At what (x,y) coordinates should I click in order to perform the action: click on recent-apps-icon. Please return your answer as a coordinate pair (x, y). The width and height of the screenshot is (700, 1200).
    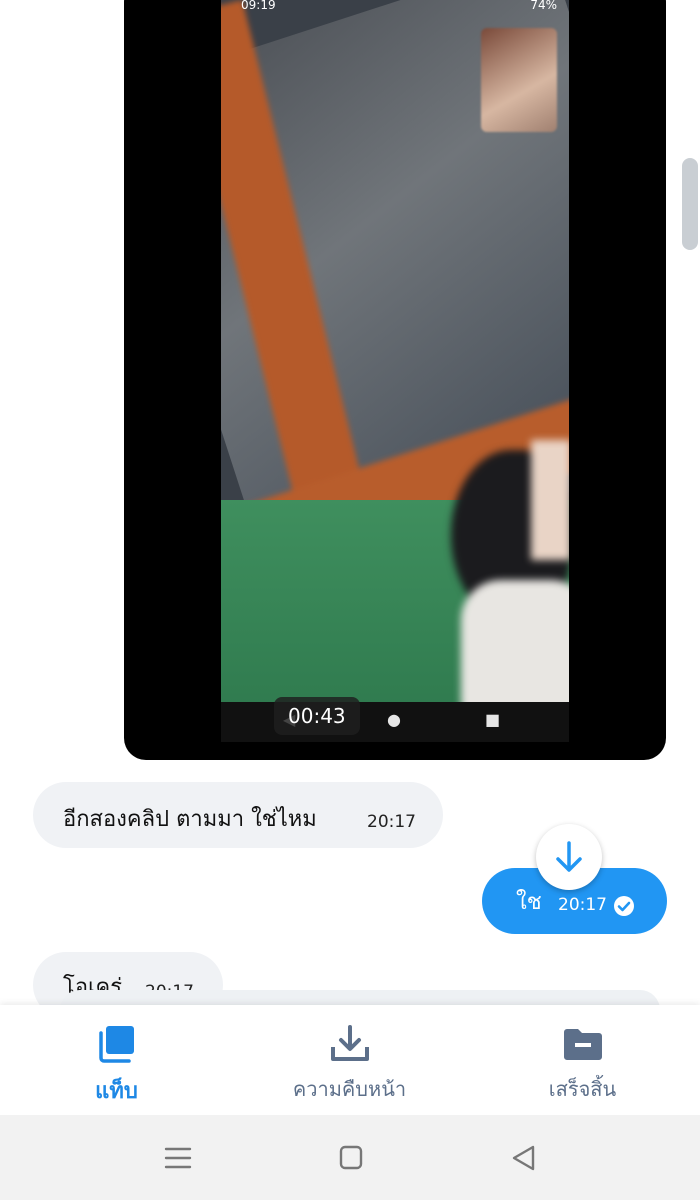
    Looking at the image, I should click on (178, 1158).